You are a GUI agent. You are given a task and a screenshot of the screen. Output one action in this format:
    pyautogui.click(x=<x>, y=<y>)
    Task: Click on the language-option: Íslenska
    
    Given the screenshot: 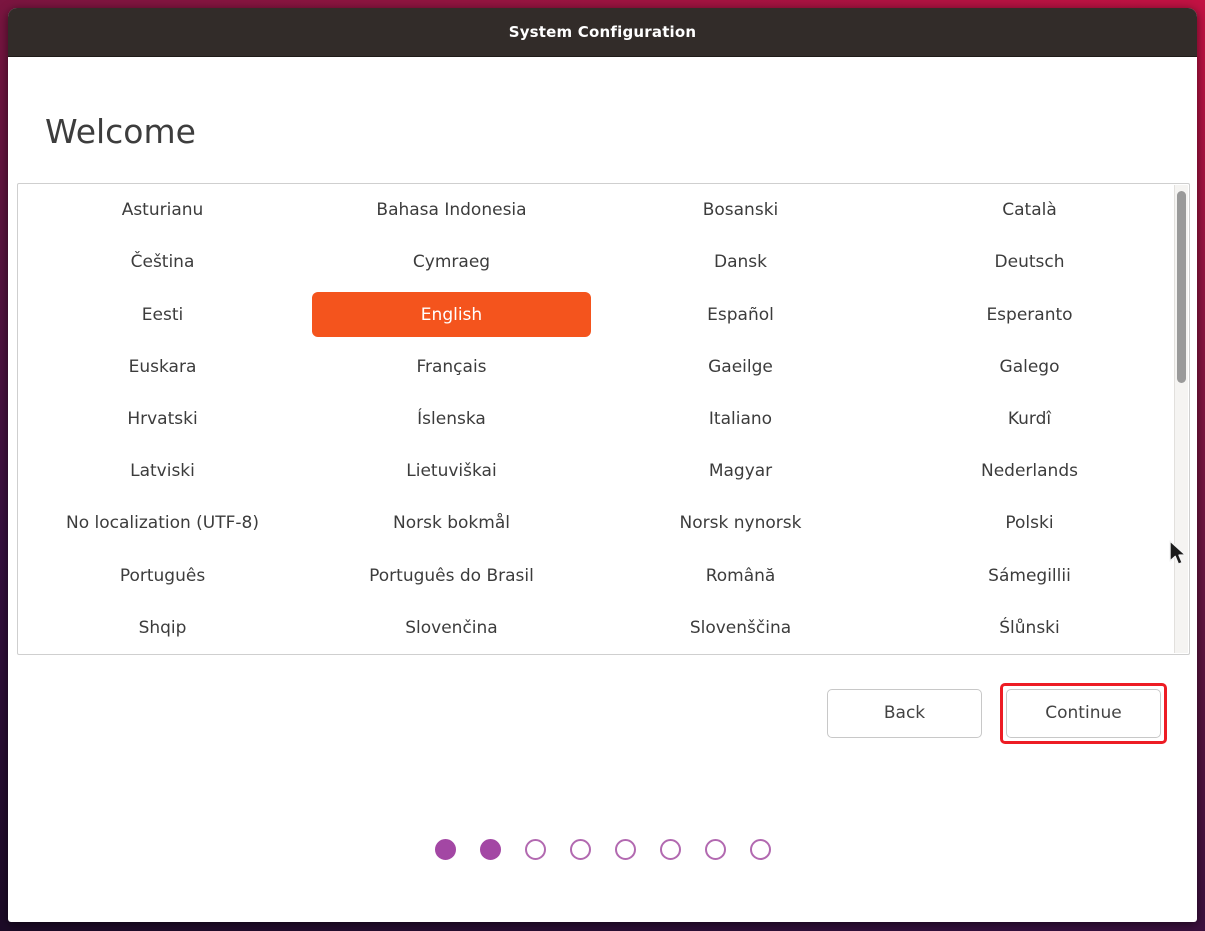 What is the action you would take?
    pyautogui.click(x=451, y=419)
    